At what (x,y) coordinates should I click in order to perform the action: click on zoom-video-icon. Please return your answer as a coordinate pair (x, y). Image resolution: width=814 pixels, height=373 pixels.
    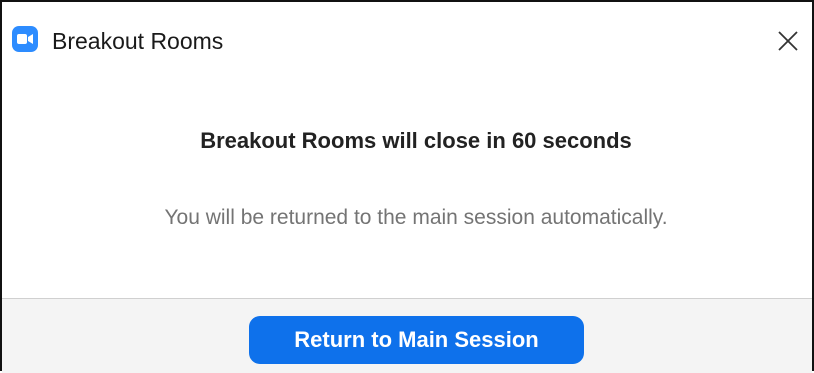
    Looking at the image, I should click on (25, 39).